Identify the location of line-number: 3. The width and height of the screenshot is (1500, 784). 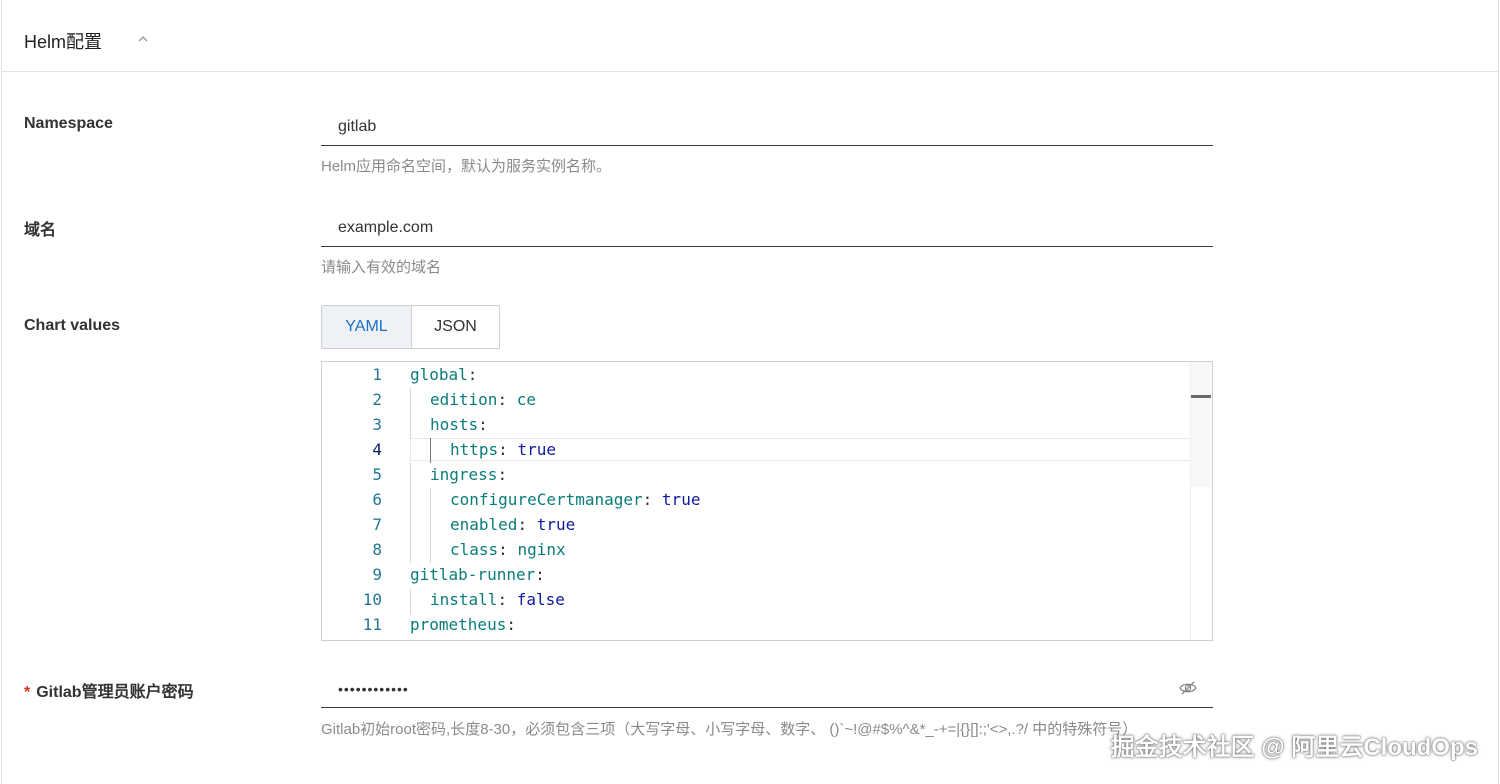
(377, 424).